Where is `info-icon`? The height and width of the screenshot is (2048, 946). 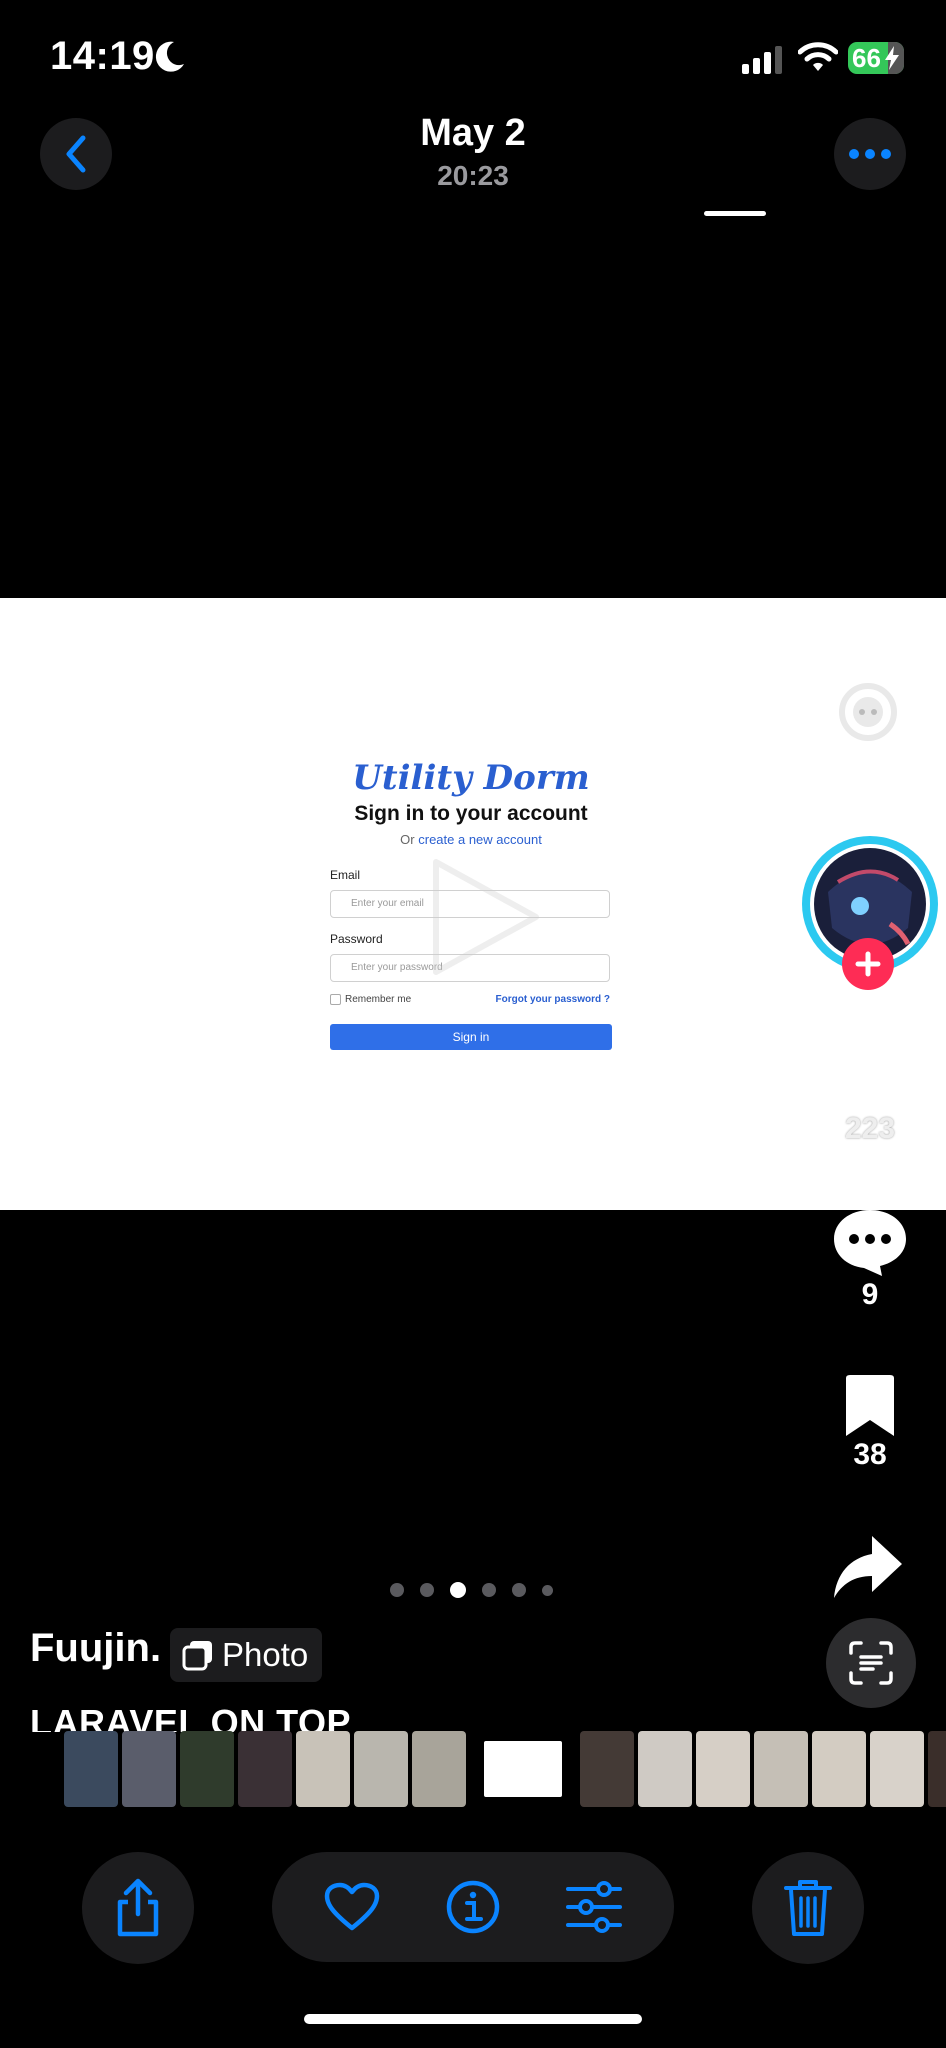 info-icon is located at coordinates (473, 1907).